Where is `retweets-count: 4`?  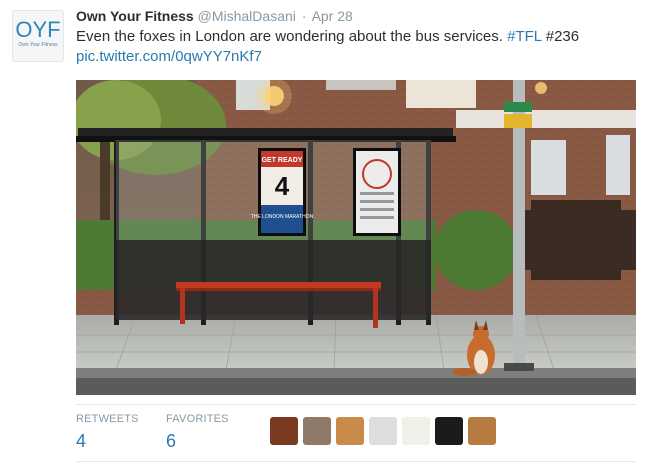 retweets-count: 4 is located at coordinates (107, 441).